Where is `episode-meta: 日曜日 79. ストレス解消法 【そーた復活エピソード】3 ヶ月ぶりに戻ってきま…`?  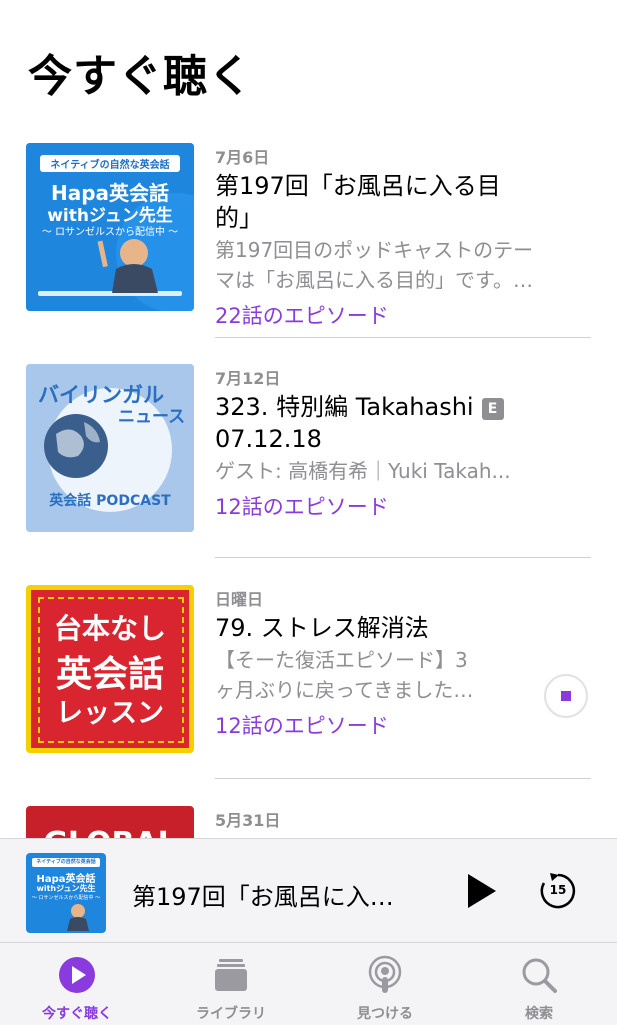 episode-meta: 日曜日 79. ストレス解消法 【そーた復活エピソード】3 ヶ月ぶりに戻ってきま… is located at coordinates (375, 665).